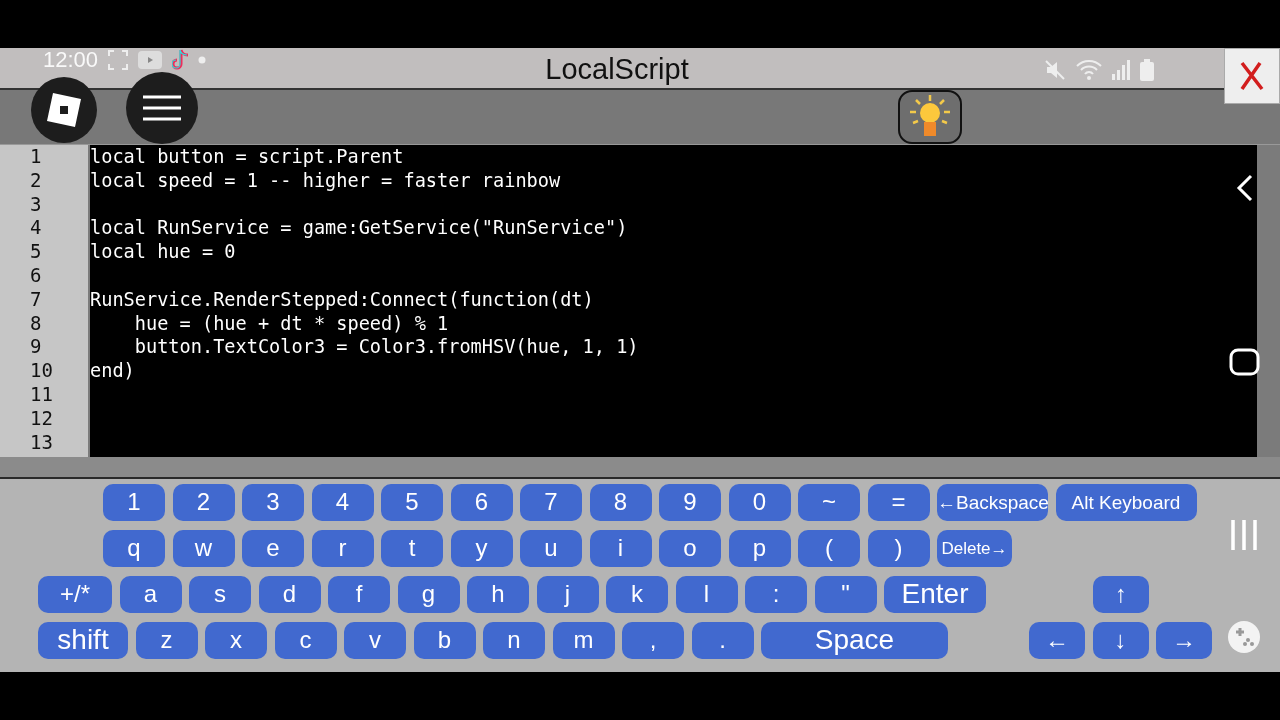  I want to click on mute-icon, so click(1055, 69).